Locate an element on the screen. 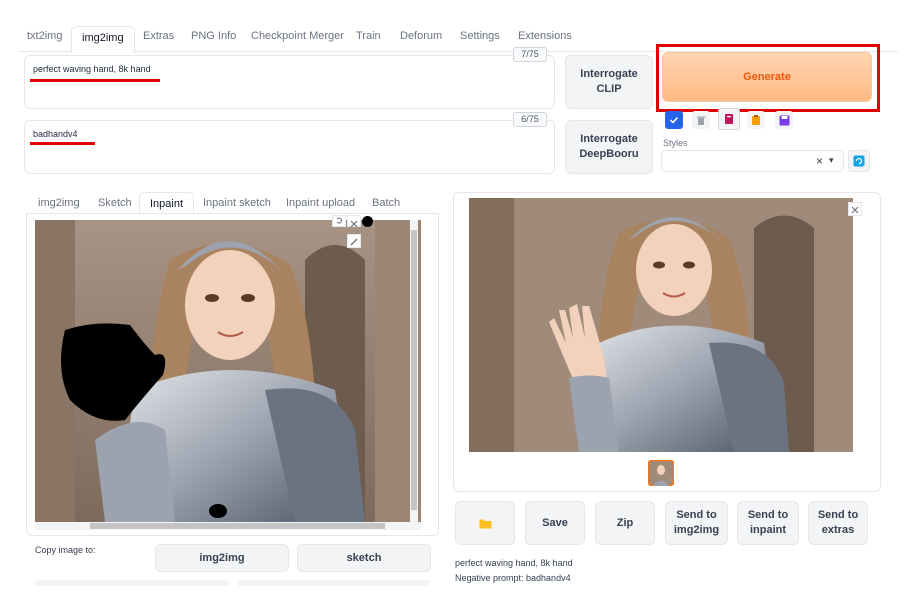 This screenshot has width=916, height=609. interrogate-deepbooru-button: Interrogate DeepBooru is located at coordinates (609, 147).